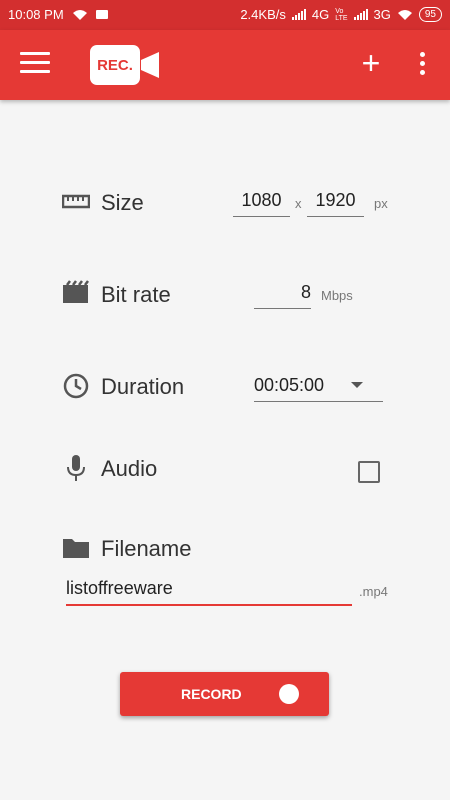  I want to click on app-logo: REC., so click(126, 65).